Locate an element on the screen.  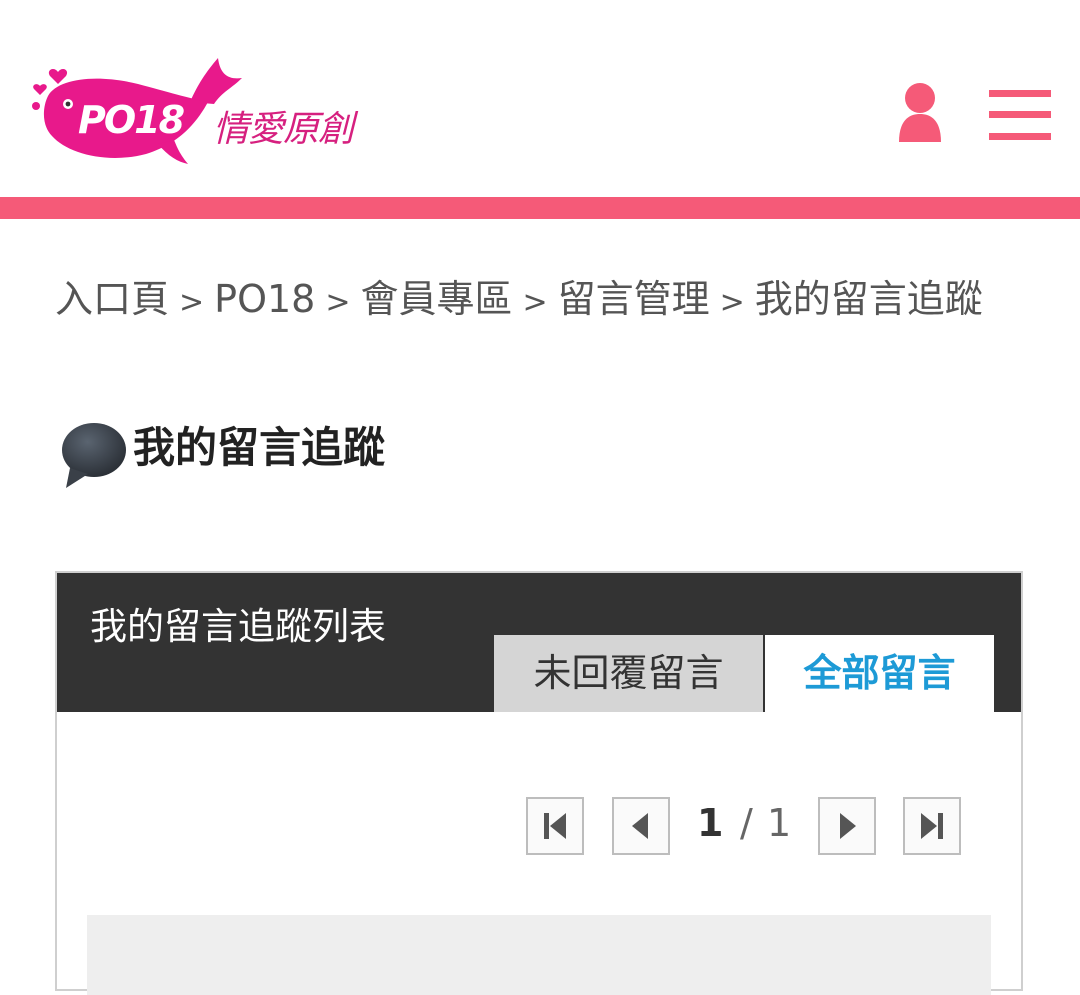
hamburger-menu-icon is located at coordinates (1020, 115).